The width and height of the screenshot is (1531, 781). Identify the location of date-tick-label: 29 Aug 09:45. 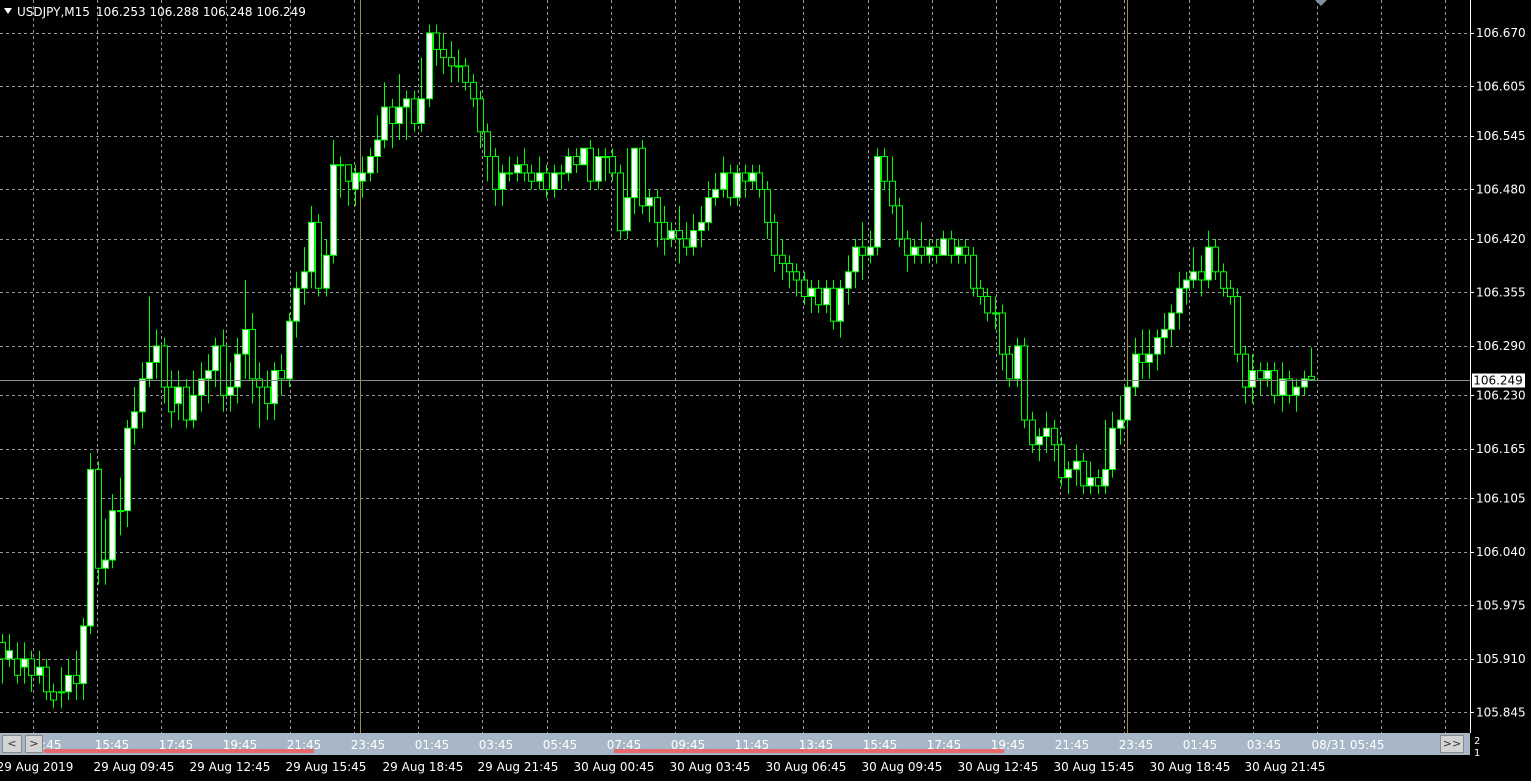
(134, 767).